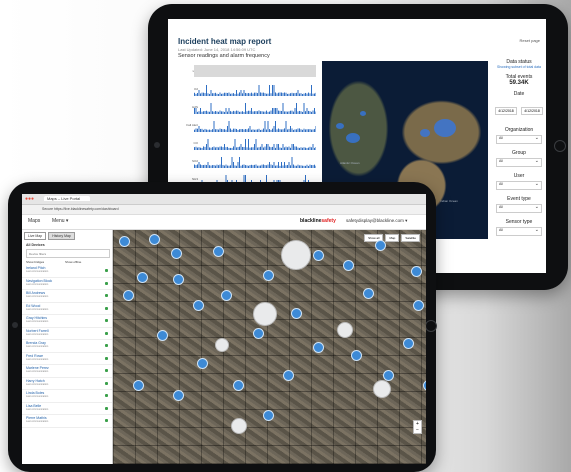  What do you see at coordinates (255, 143) in the screenshot?
I see `sensor-sparkline` at bounding box center [255, 143].